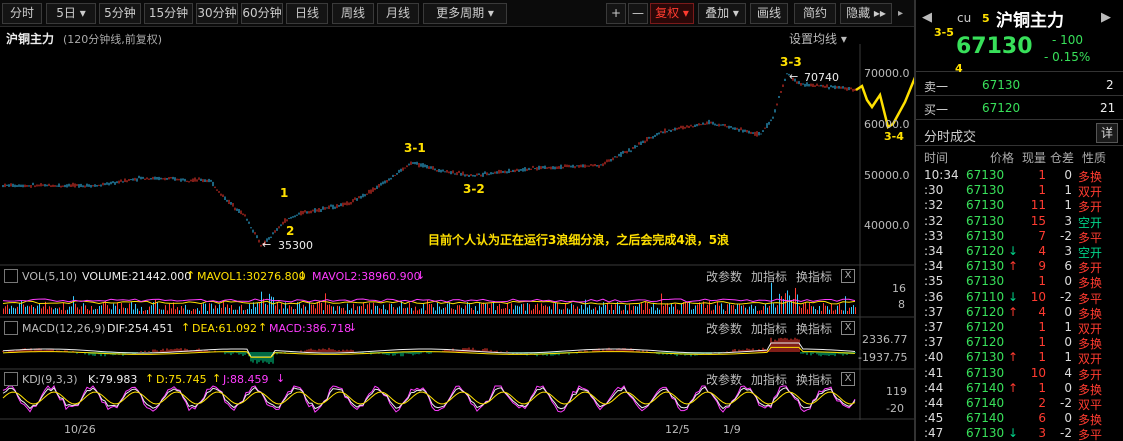 This screenshot has width=1123, height=441. Describe the element at coordinates (1106, 17) in the screenshot. I see `next-contract-icon: ▶` at that location.